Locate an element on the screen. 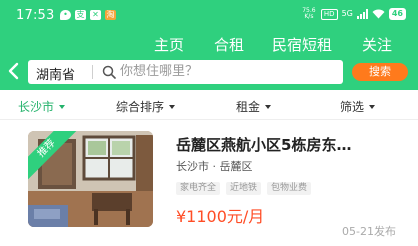 This screenshot has width=418, height=246. filter-bar: 长沙市 综合排序 租金 筛选 is located at coordinates (209, 105).